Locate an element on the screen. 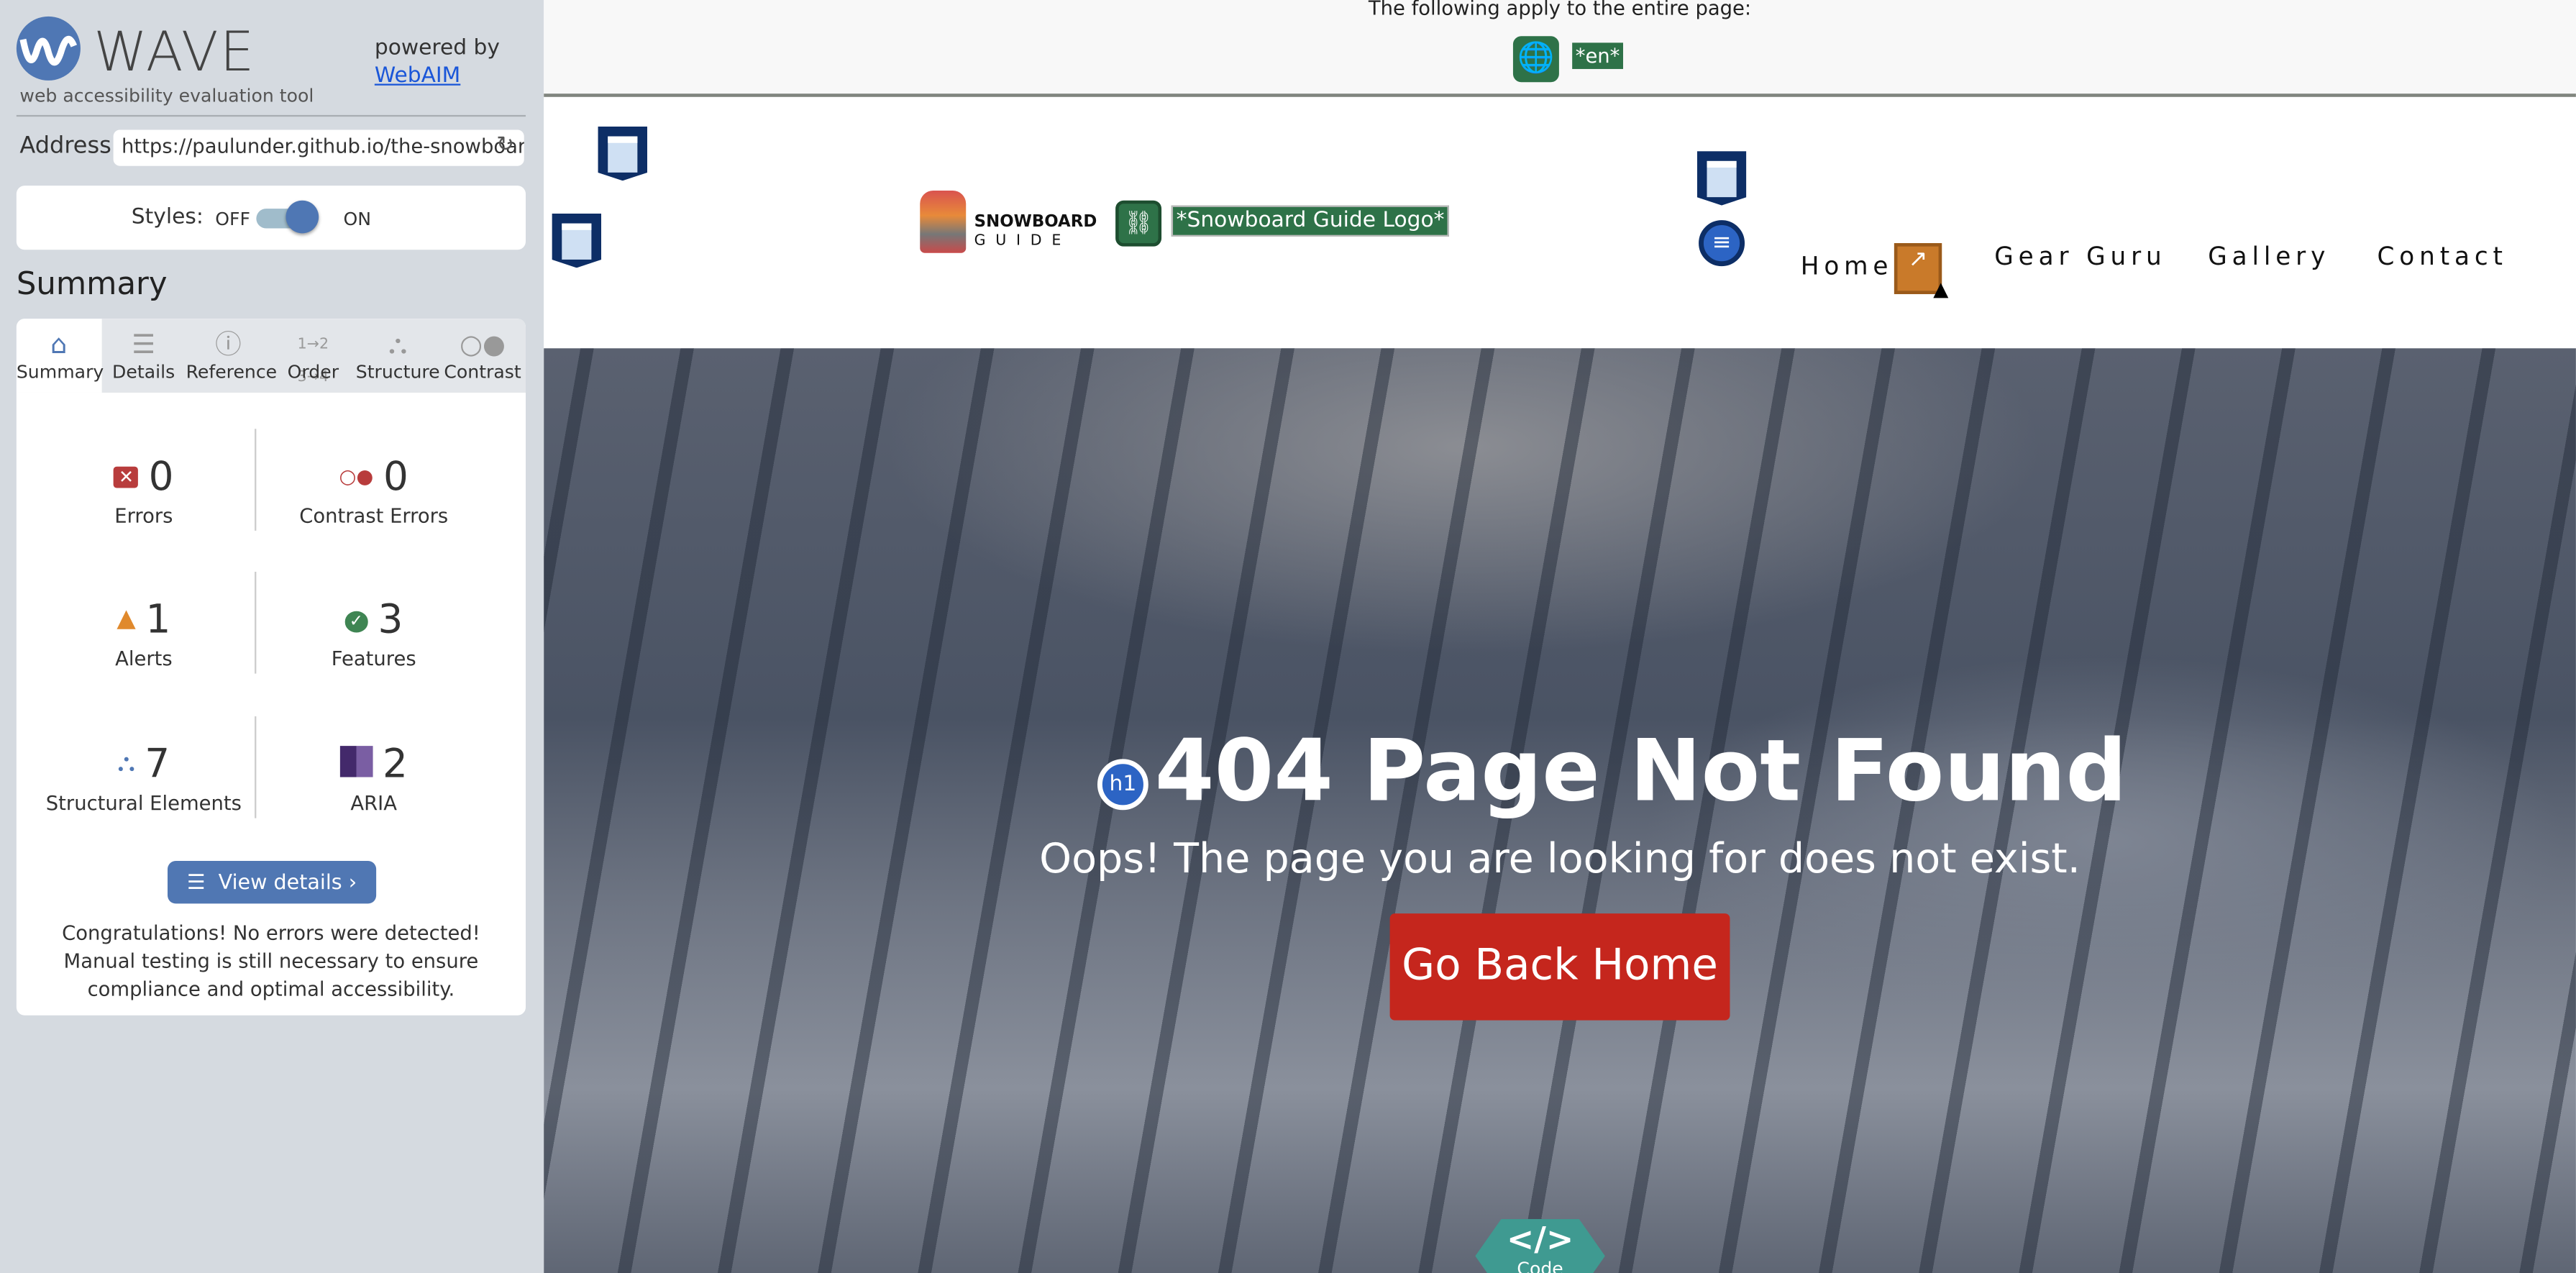 The height and width of the screenshot is (1273, 2576). stat-contrast-errors: ○● 0 Contrast Errors is located at coordinates (374, 490).